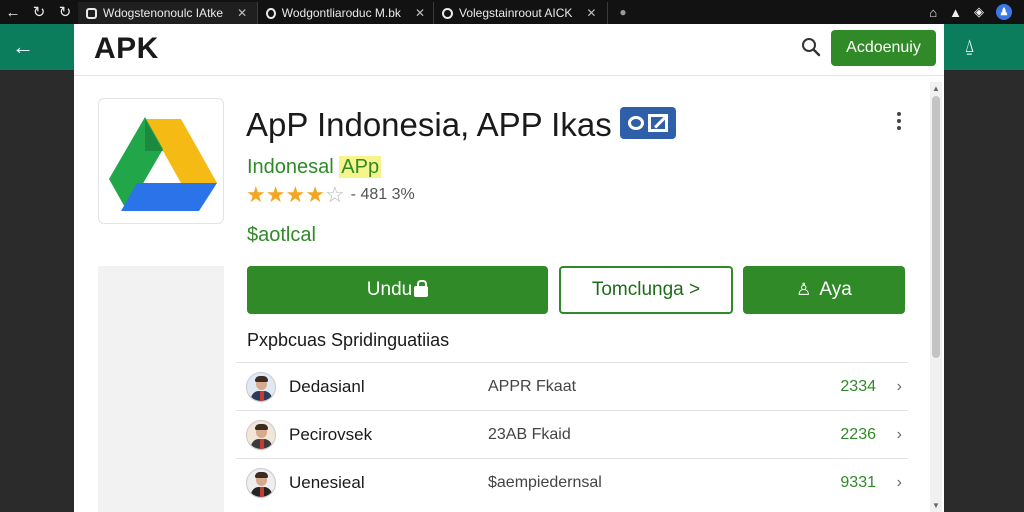  I want to click on developer-highlight: APp, so click(360, 167).